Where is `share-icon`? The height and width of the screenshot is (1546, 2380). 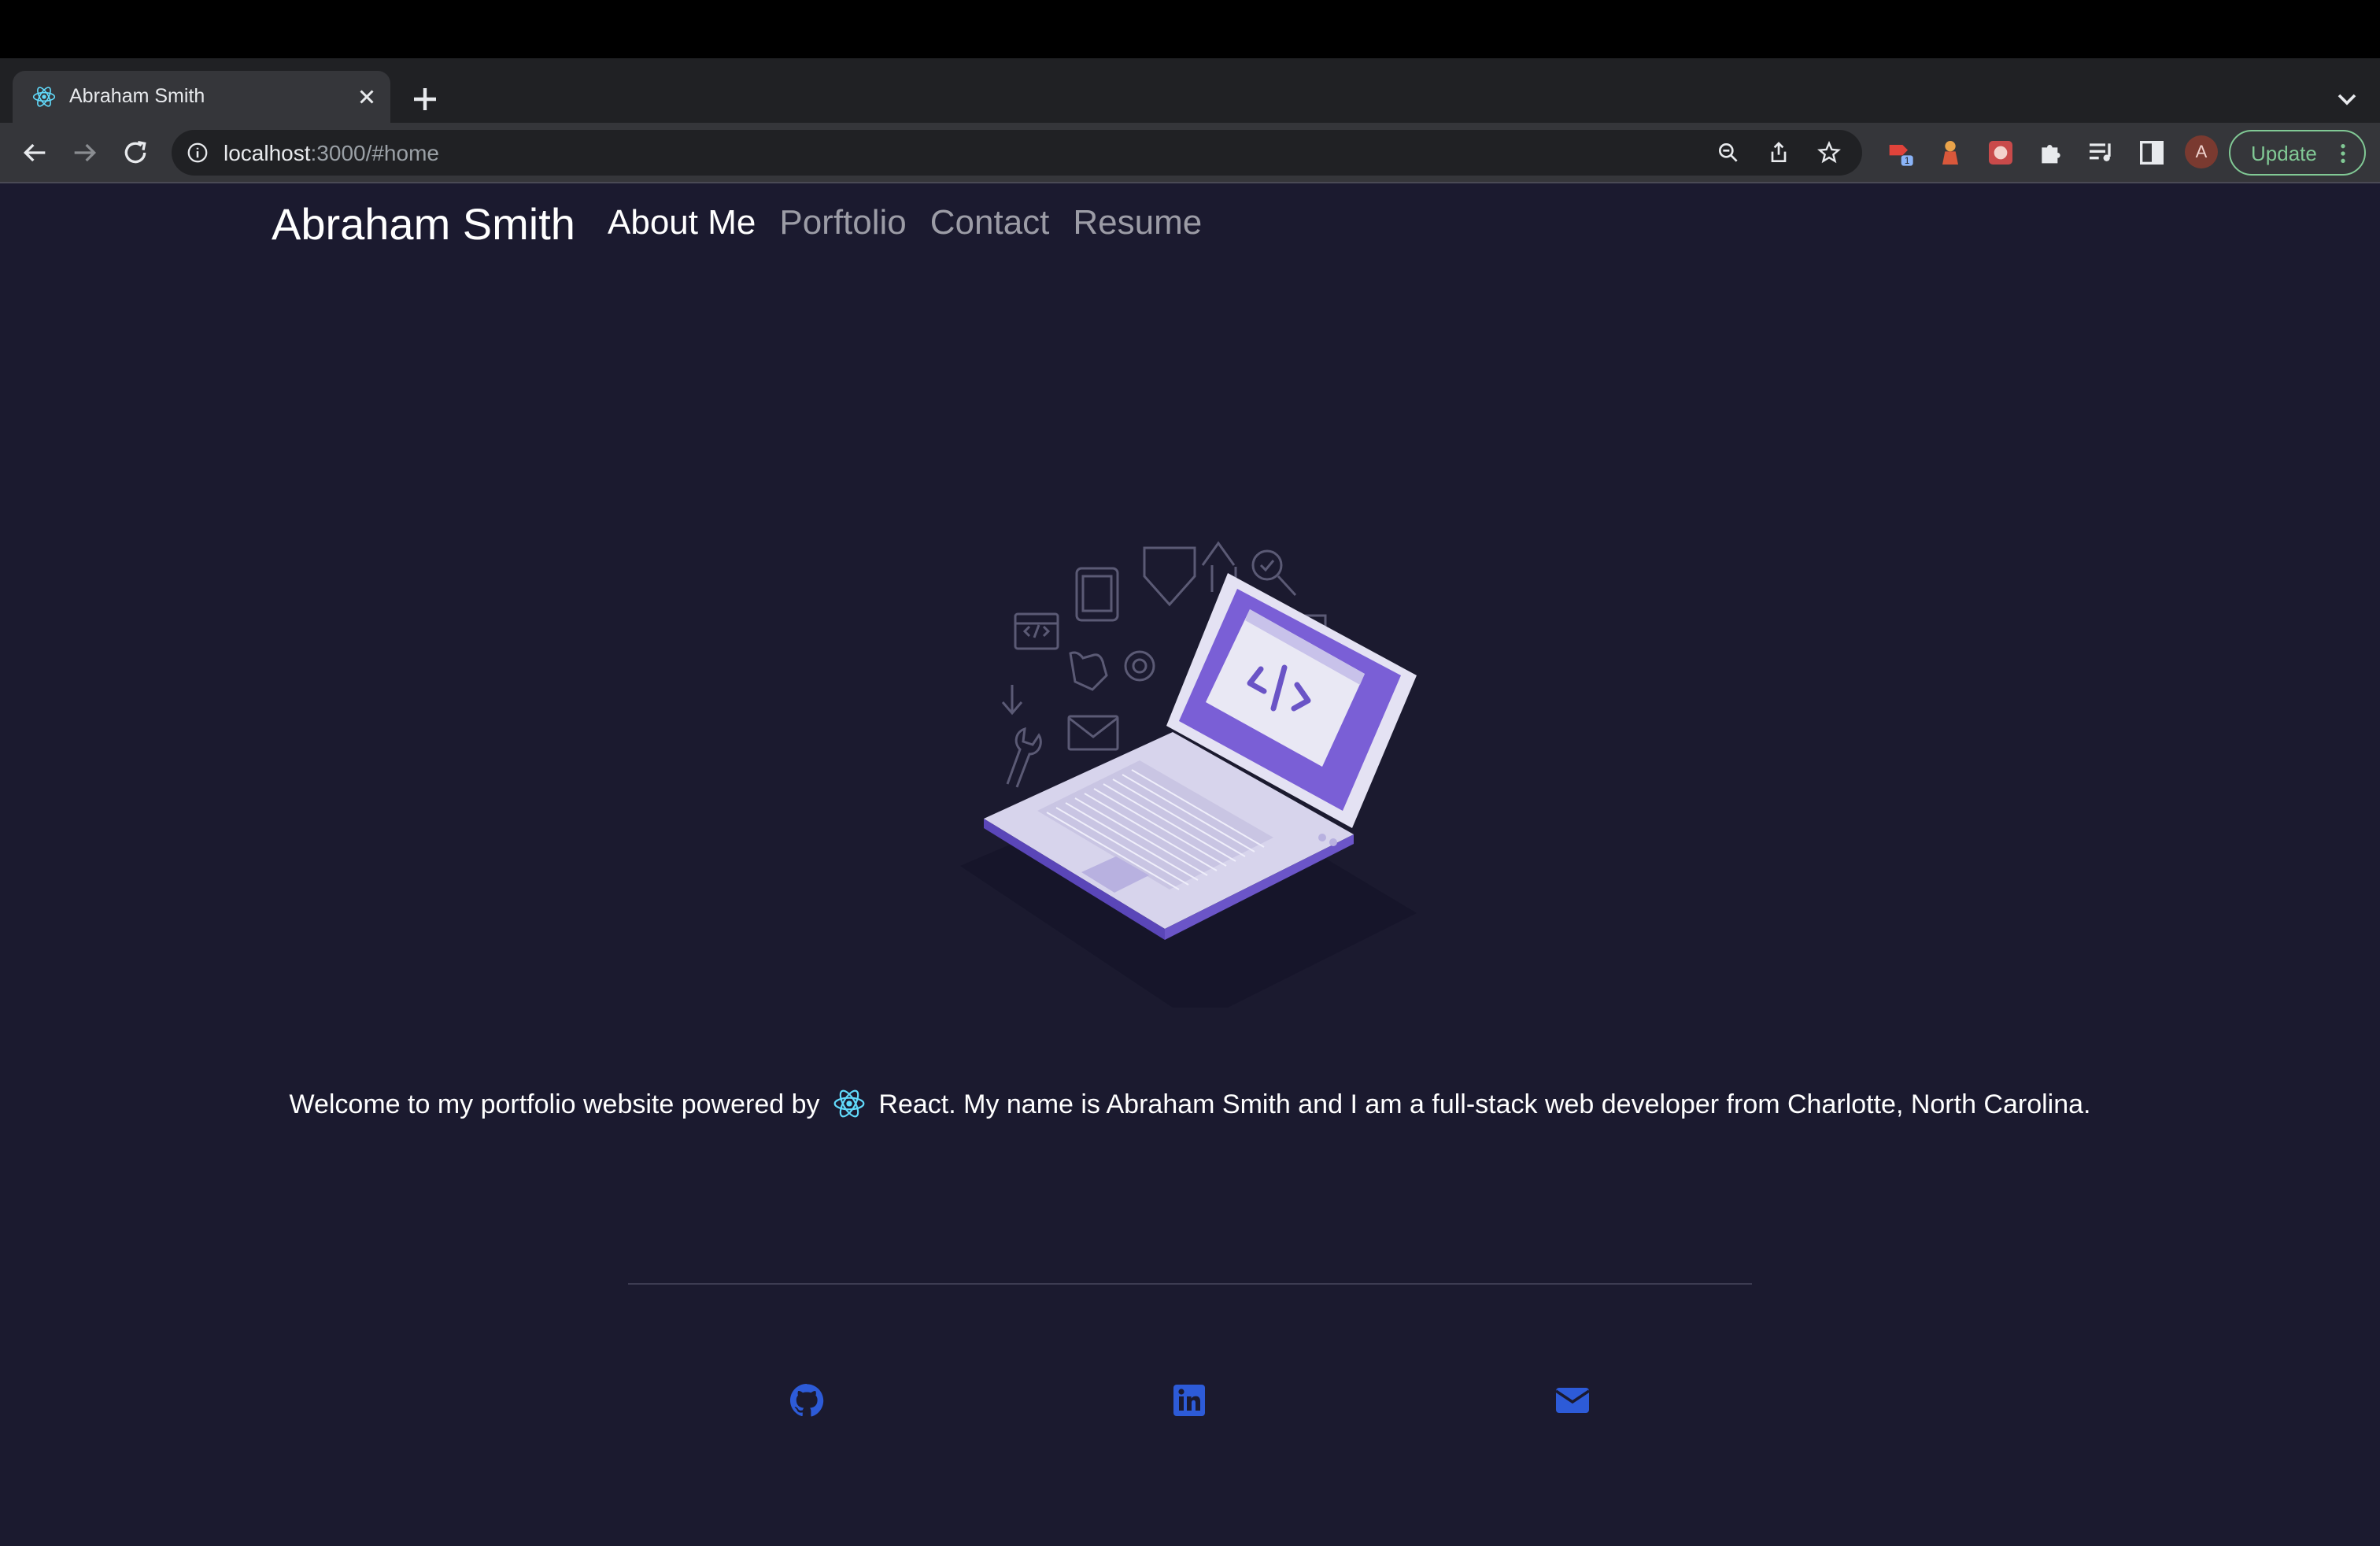
share-icon is located at coordinates (1778, 152).